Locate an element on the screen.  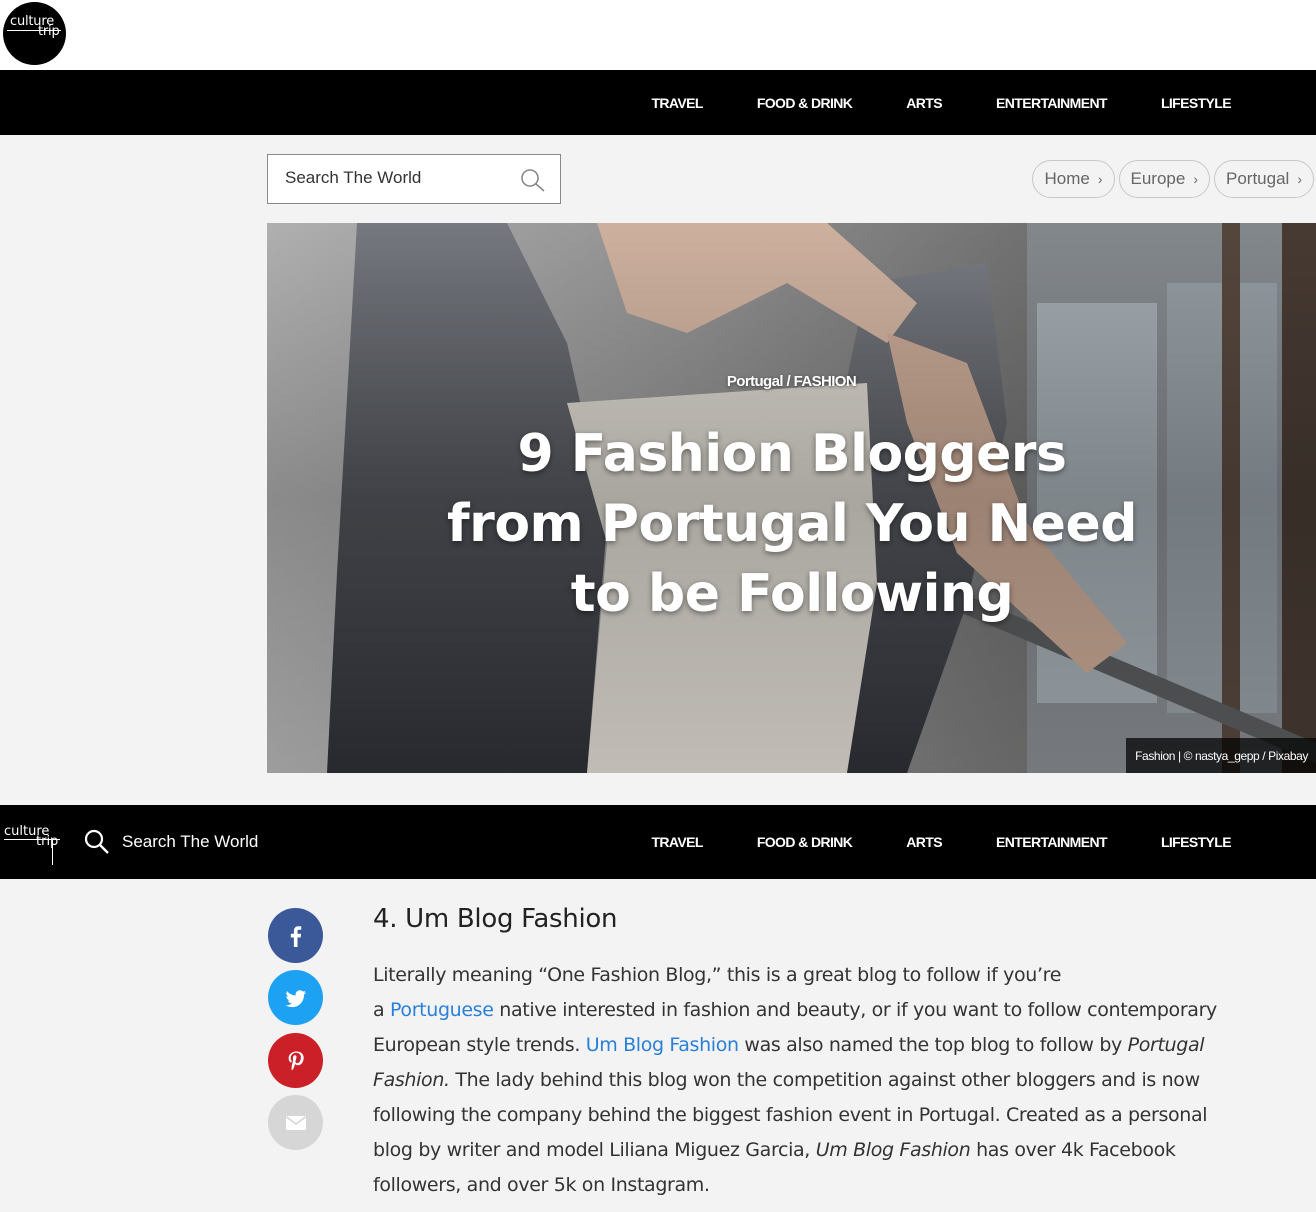
email-icon is located at coordinates (295, 1122).